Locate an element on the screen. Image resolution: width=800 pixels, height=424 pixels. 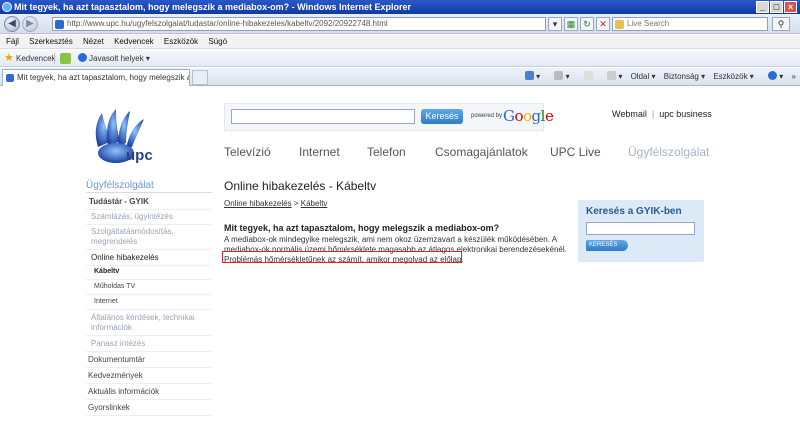
url-dropdown-icon: ▾ is located at coordinates (555, 24).